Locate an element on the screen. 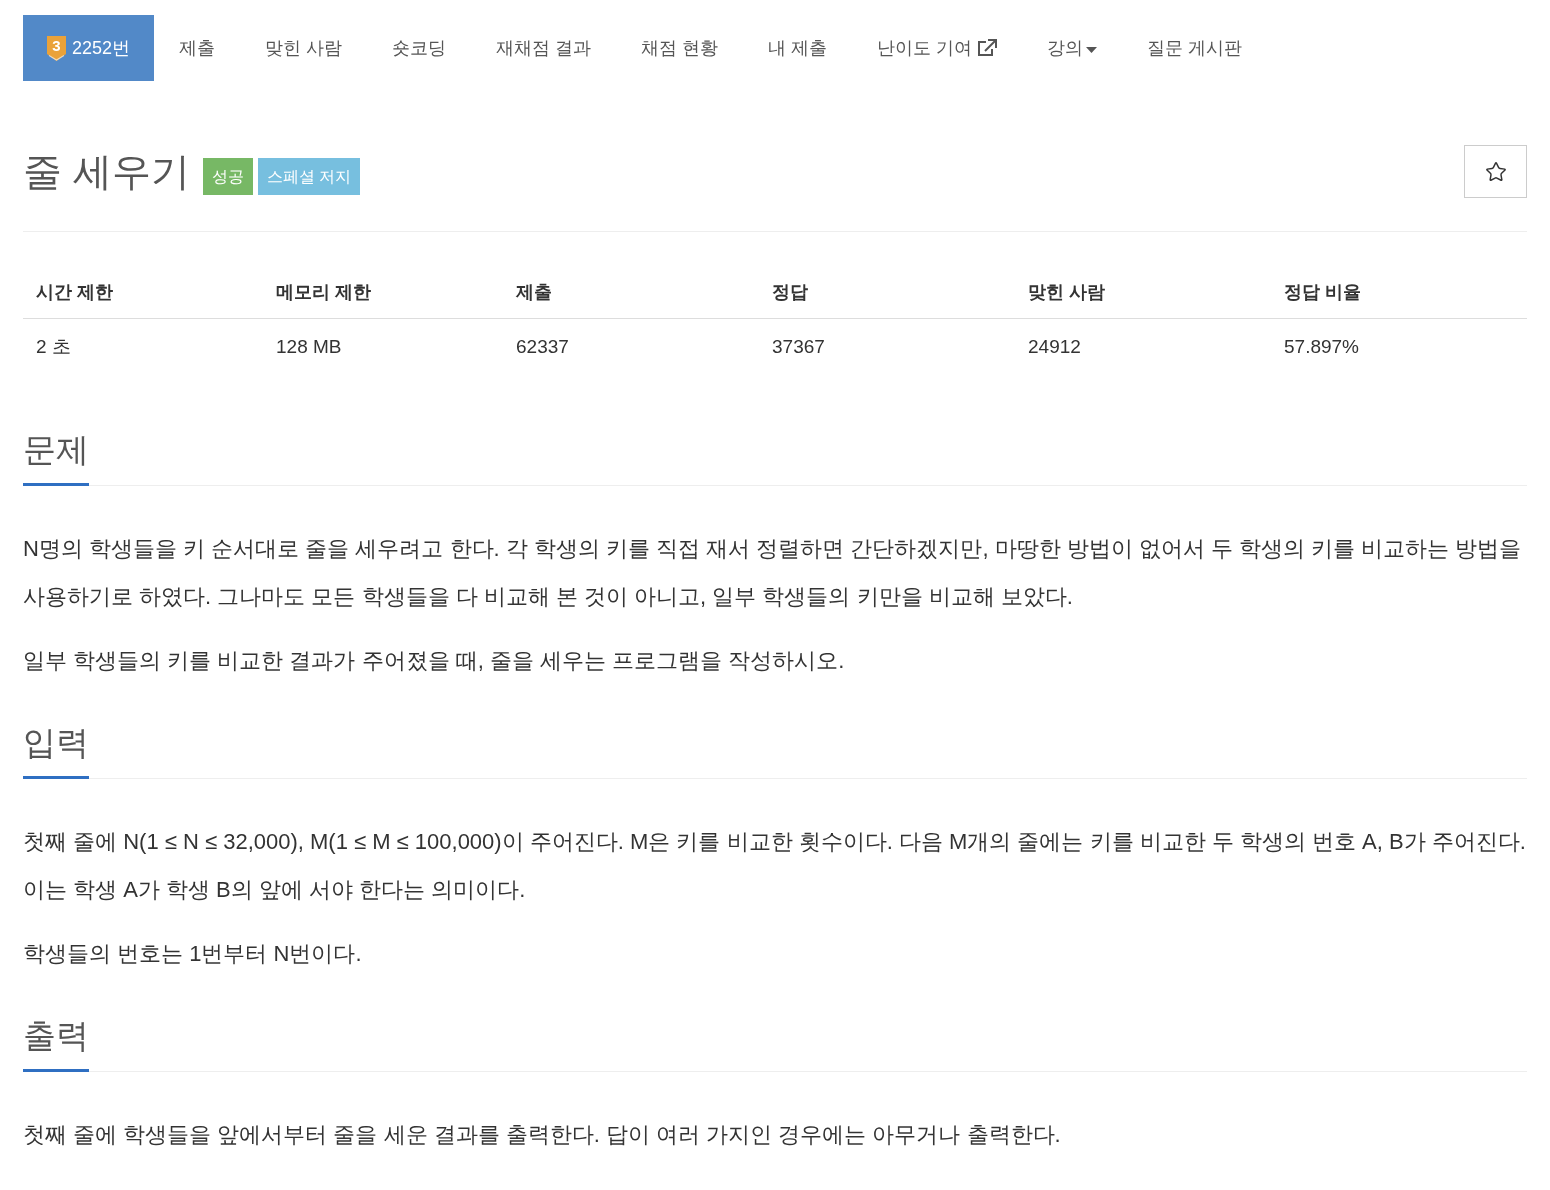 The image size is (1550, 1190). table-cell-text: 37367 is located at coordinates (798, 346).